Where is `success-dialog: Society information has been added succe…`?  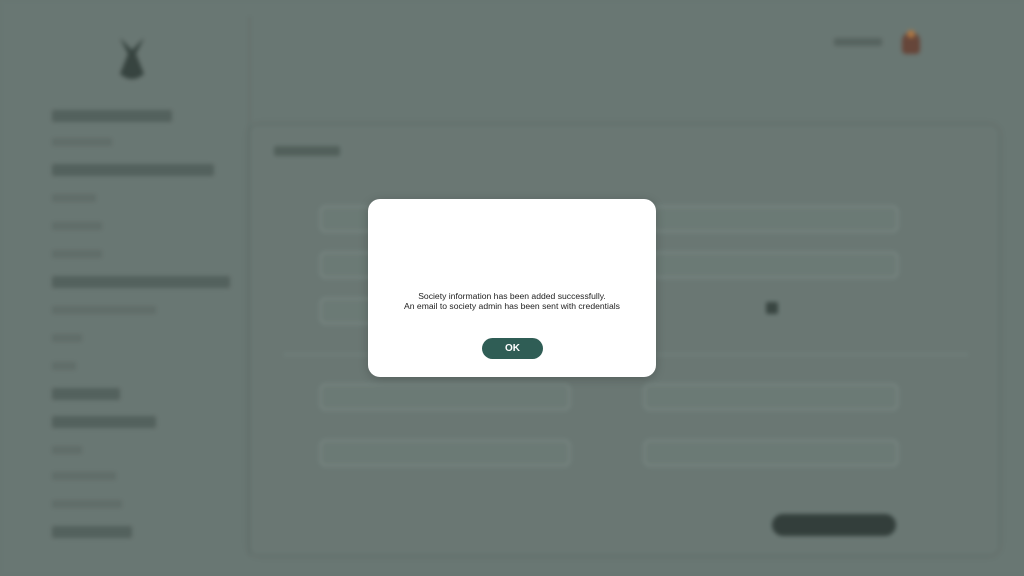 success-dialog: Society information has been added succe… is located at coordinates (512, 288).